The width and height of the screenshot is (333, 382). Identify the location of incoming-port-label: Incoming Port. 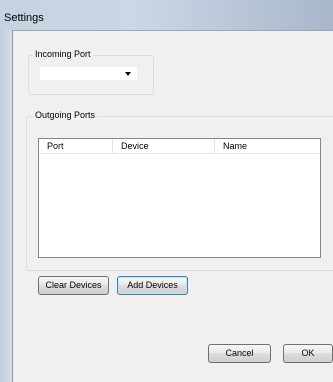
(63, 54).